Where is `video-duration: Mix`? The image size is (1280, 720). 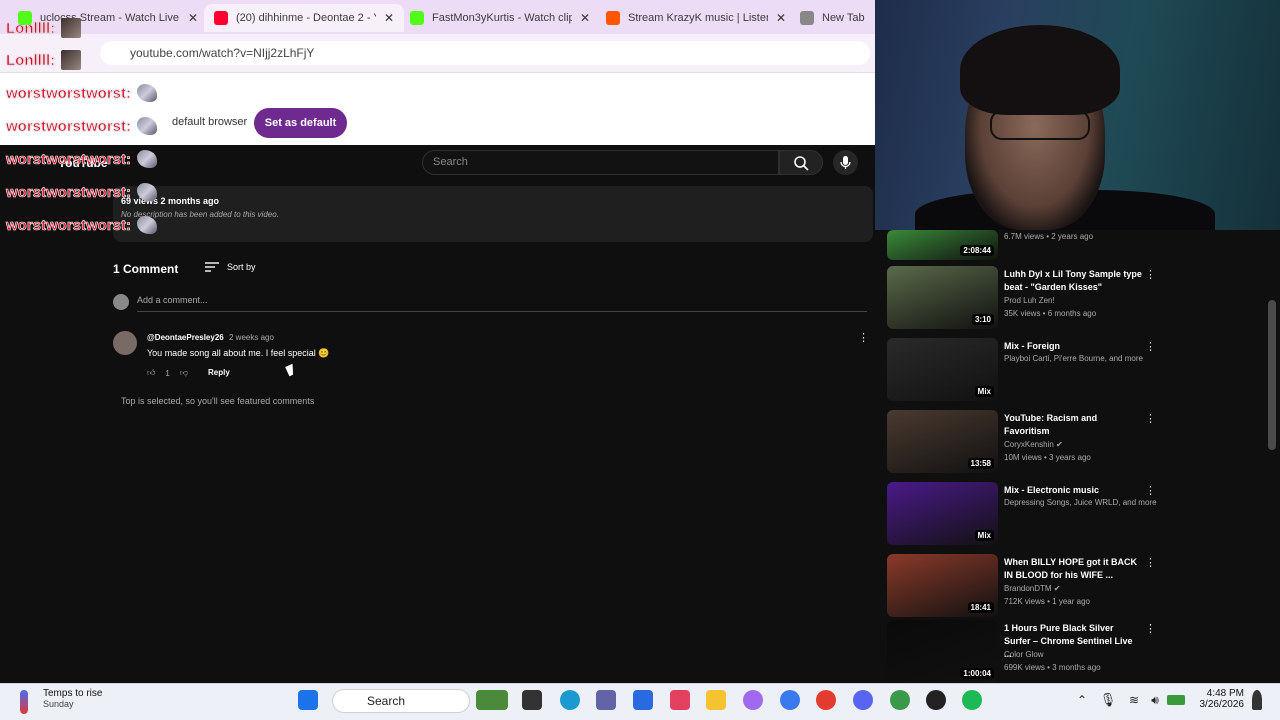 video-duration: Mix is located at coordinates (984, 535).